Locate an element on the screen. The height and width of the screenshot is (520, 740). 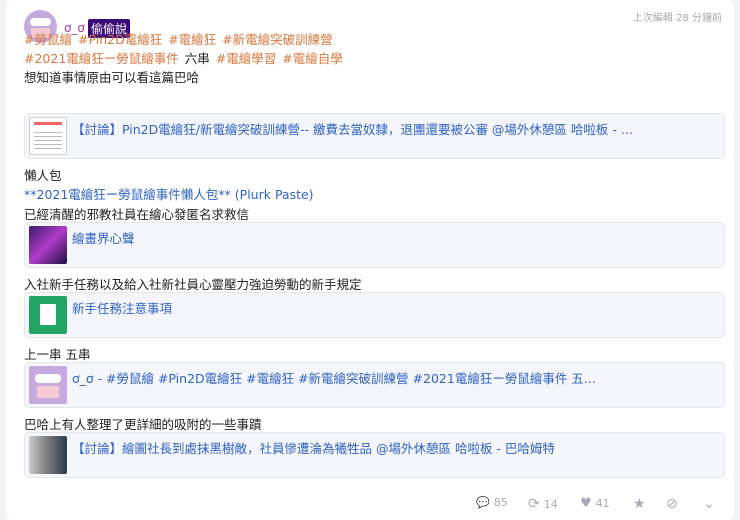
link-title: 新手任務注意事項 is located at coordinates (122, 307).